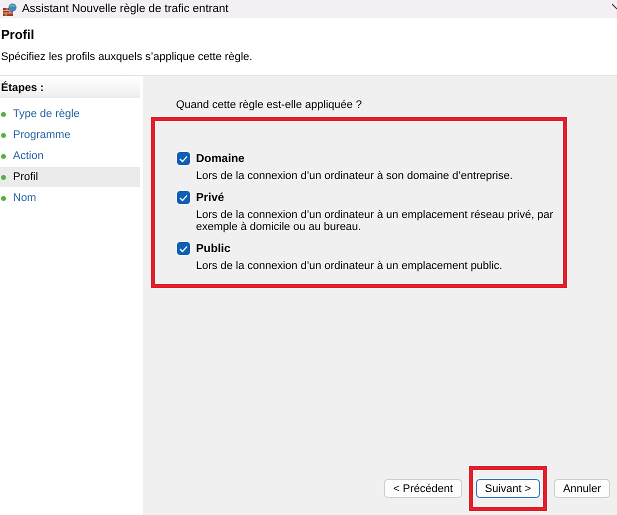 This screenshot has height=515, width=617. I want to click on step-item: Type de règle, so click(70, 114).